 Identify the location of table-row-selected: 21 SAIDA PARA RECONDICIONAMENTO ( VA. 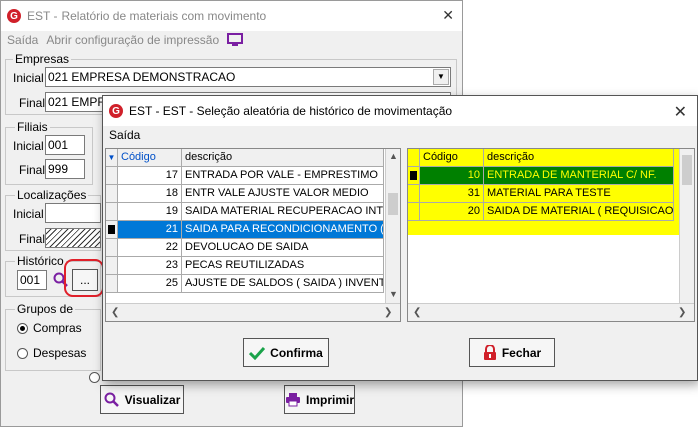
(245, 230).